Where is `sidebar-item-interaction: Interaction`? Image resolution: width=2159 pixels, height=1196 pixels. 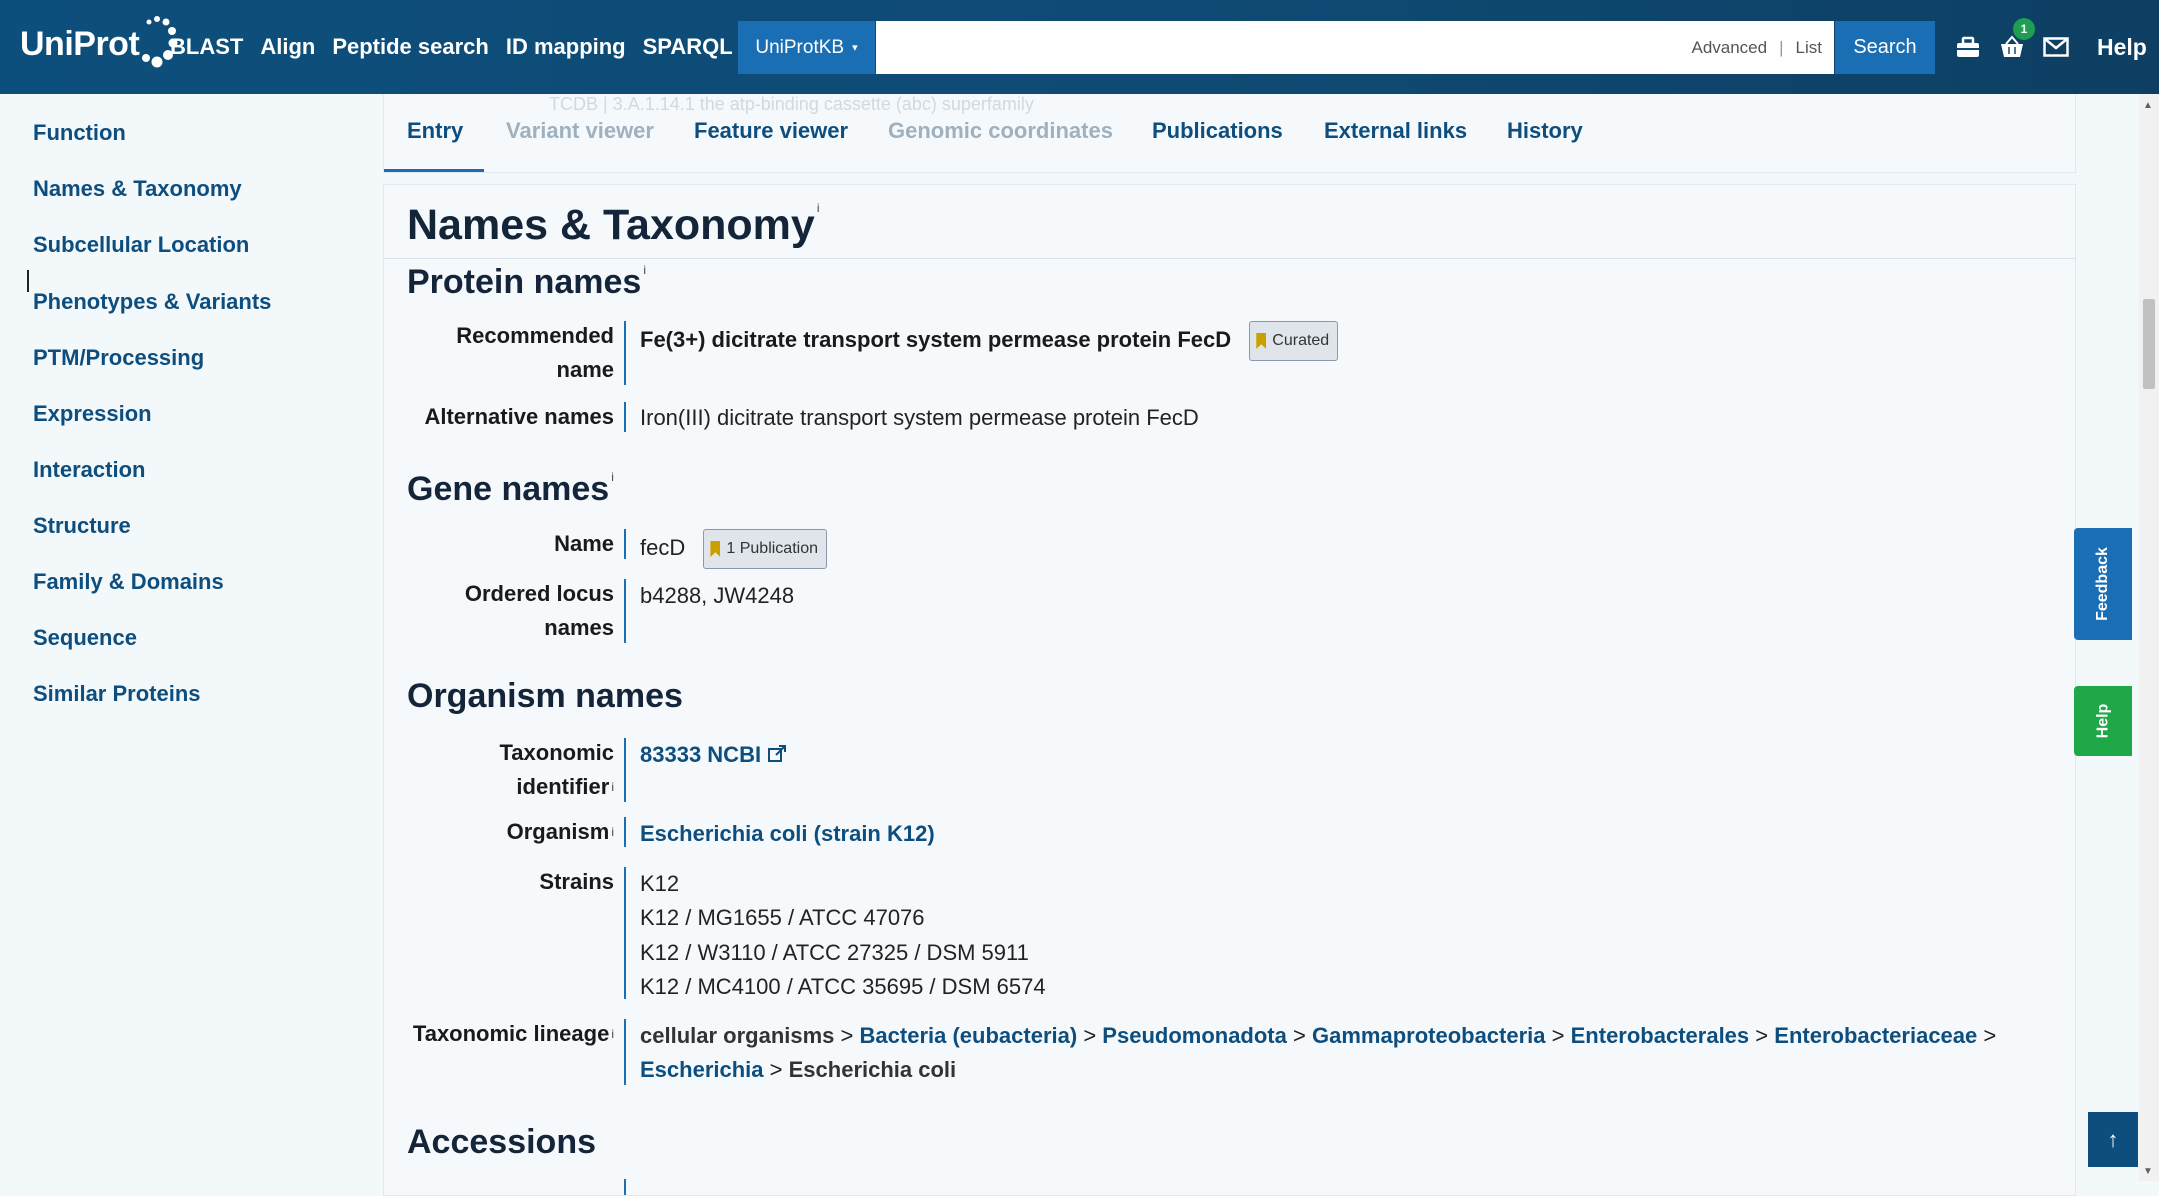
sidebar-item-interaction: Interaction is located at coordinates (89, 470).